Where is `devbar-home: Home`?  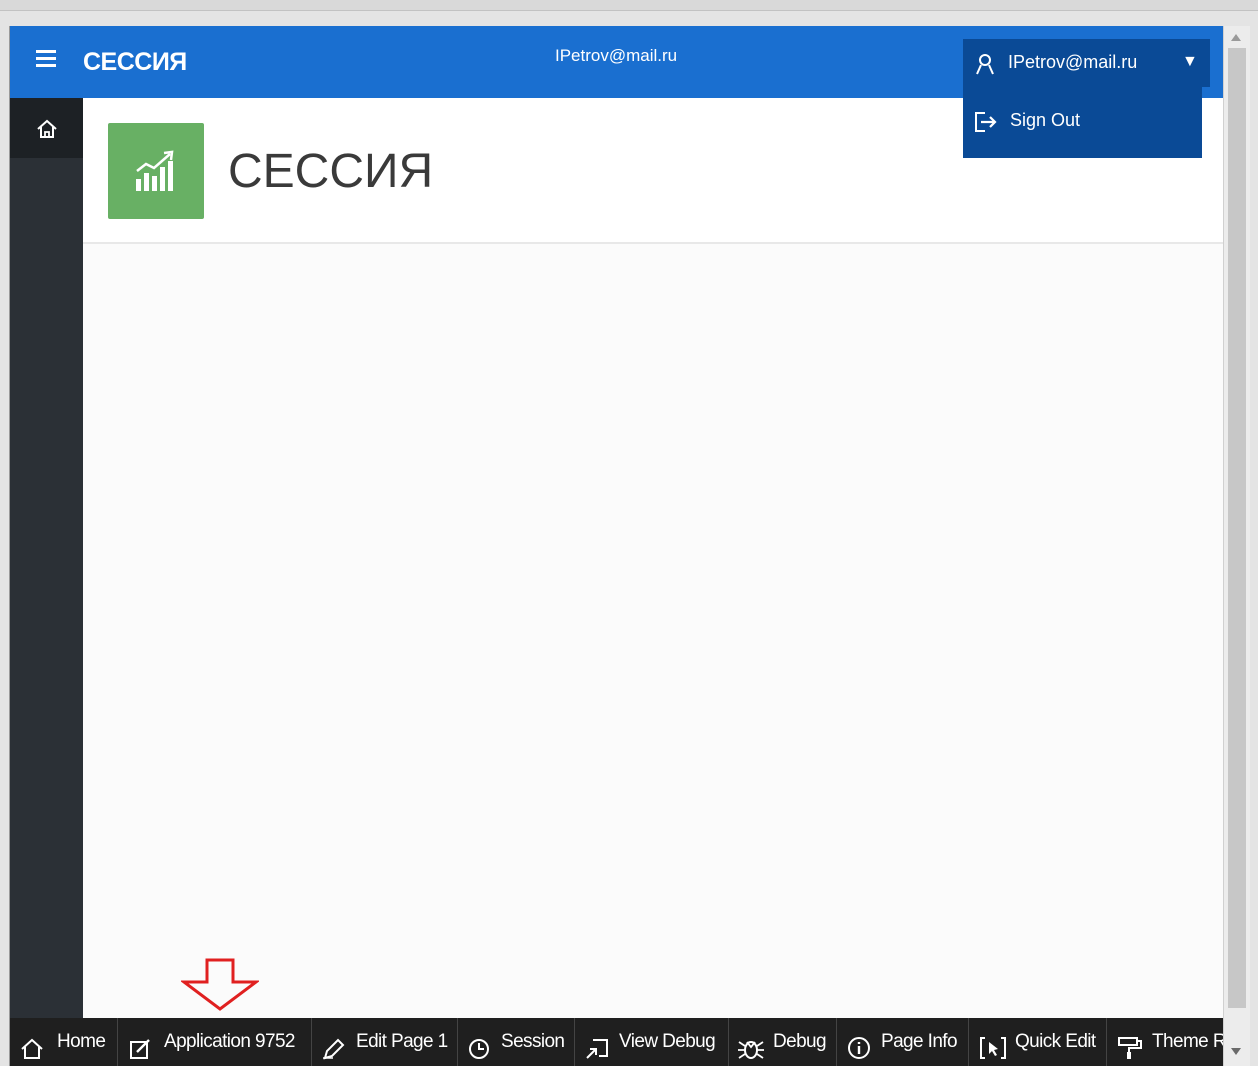 devbar-home: Home is located at coordinates (64, 1042).